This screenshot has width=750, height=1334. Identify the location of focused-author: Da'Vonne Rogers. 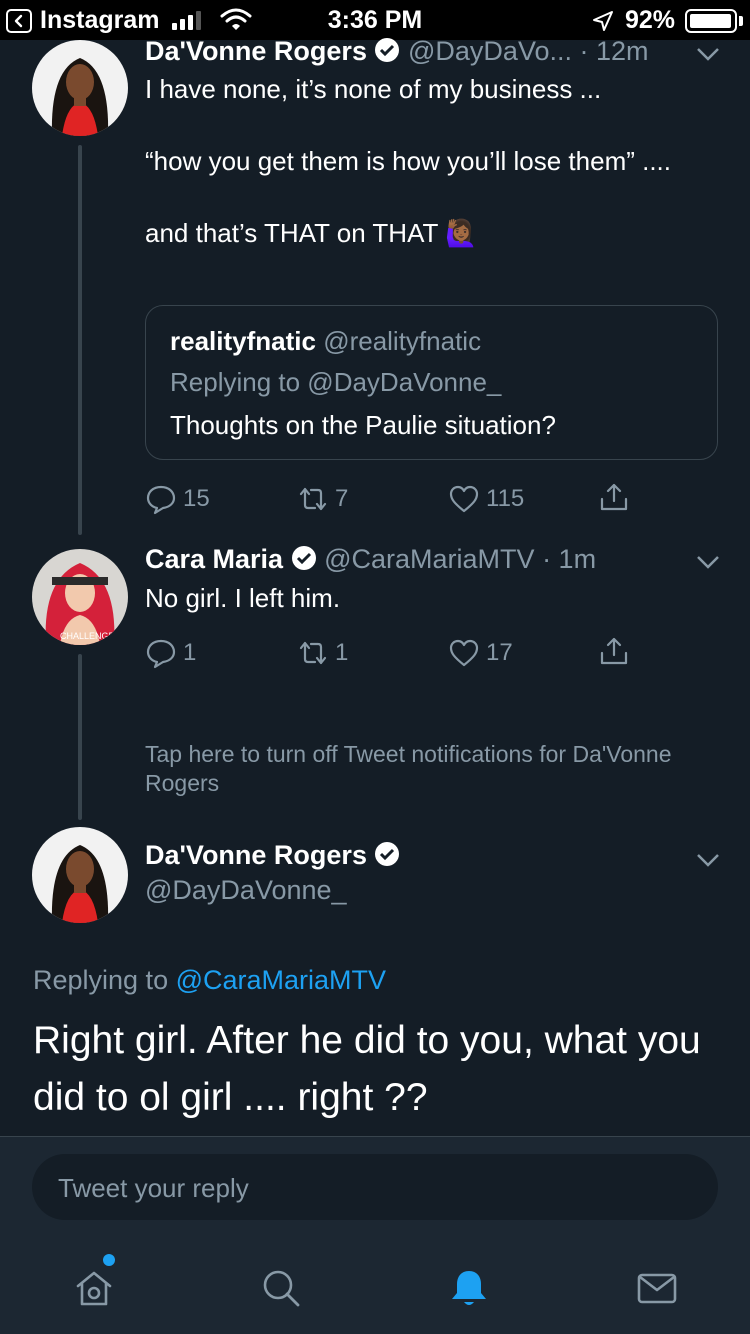
(272, 855).